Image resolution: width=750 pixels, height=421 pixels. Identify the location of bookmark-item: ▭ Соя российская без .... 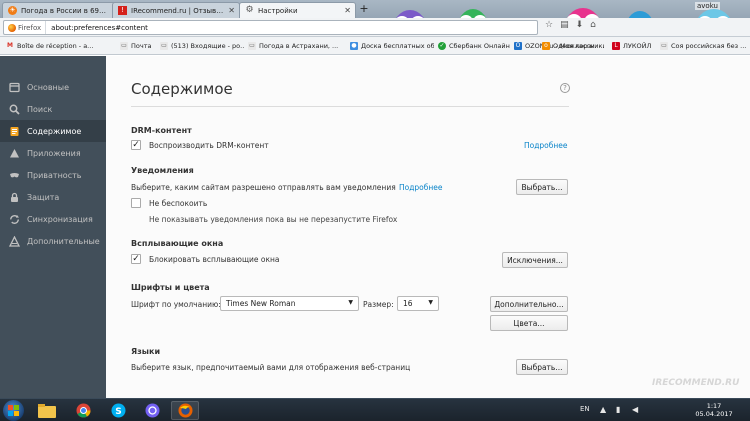
(704, 46).